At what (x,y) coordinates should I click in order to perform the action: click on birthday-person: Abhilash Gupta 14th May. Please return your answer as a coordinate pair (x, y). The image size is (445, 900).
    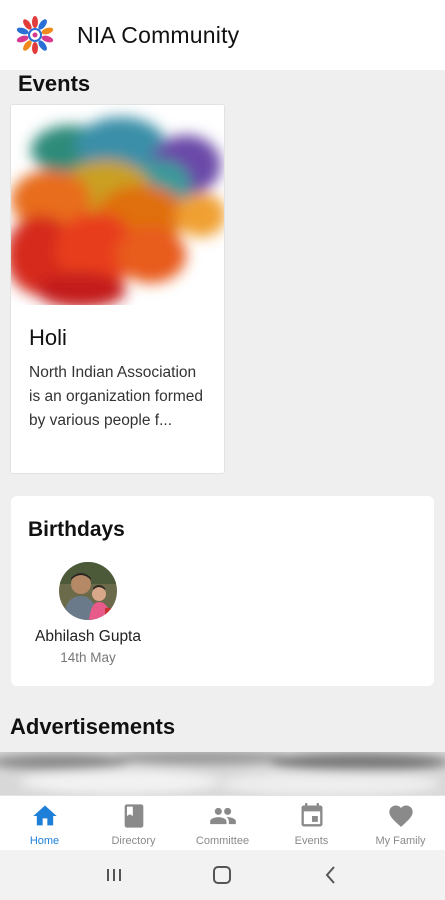
    Looking at the image, I should click on (88, 613).